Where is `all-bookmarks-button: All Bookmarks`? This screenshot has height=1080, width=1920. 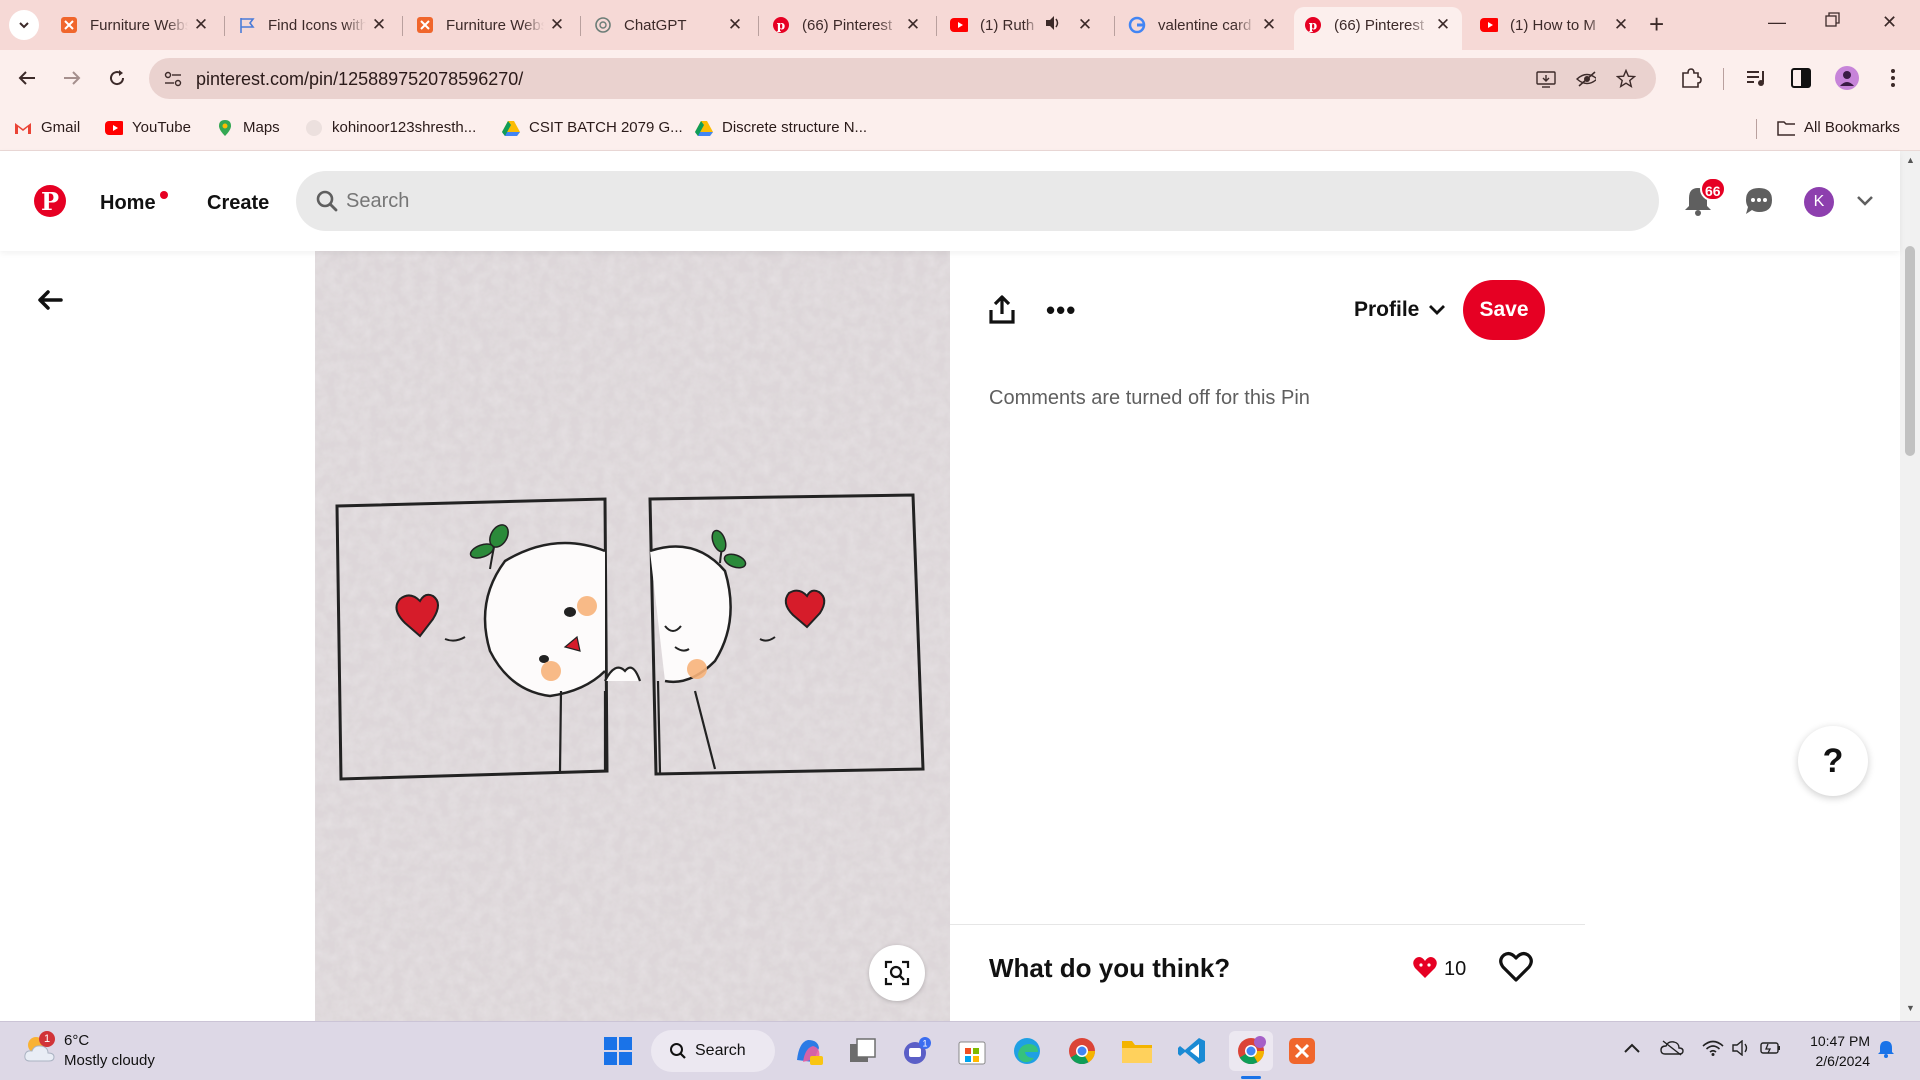 all-bookmarks-button: All Bookmarks is located at coordinates (1838, 127).